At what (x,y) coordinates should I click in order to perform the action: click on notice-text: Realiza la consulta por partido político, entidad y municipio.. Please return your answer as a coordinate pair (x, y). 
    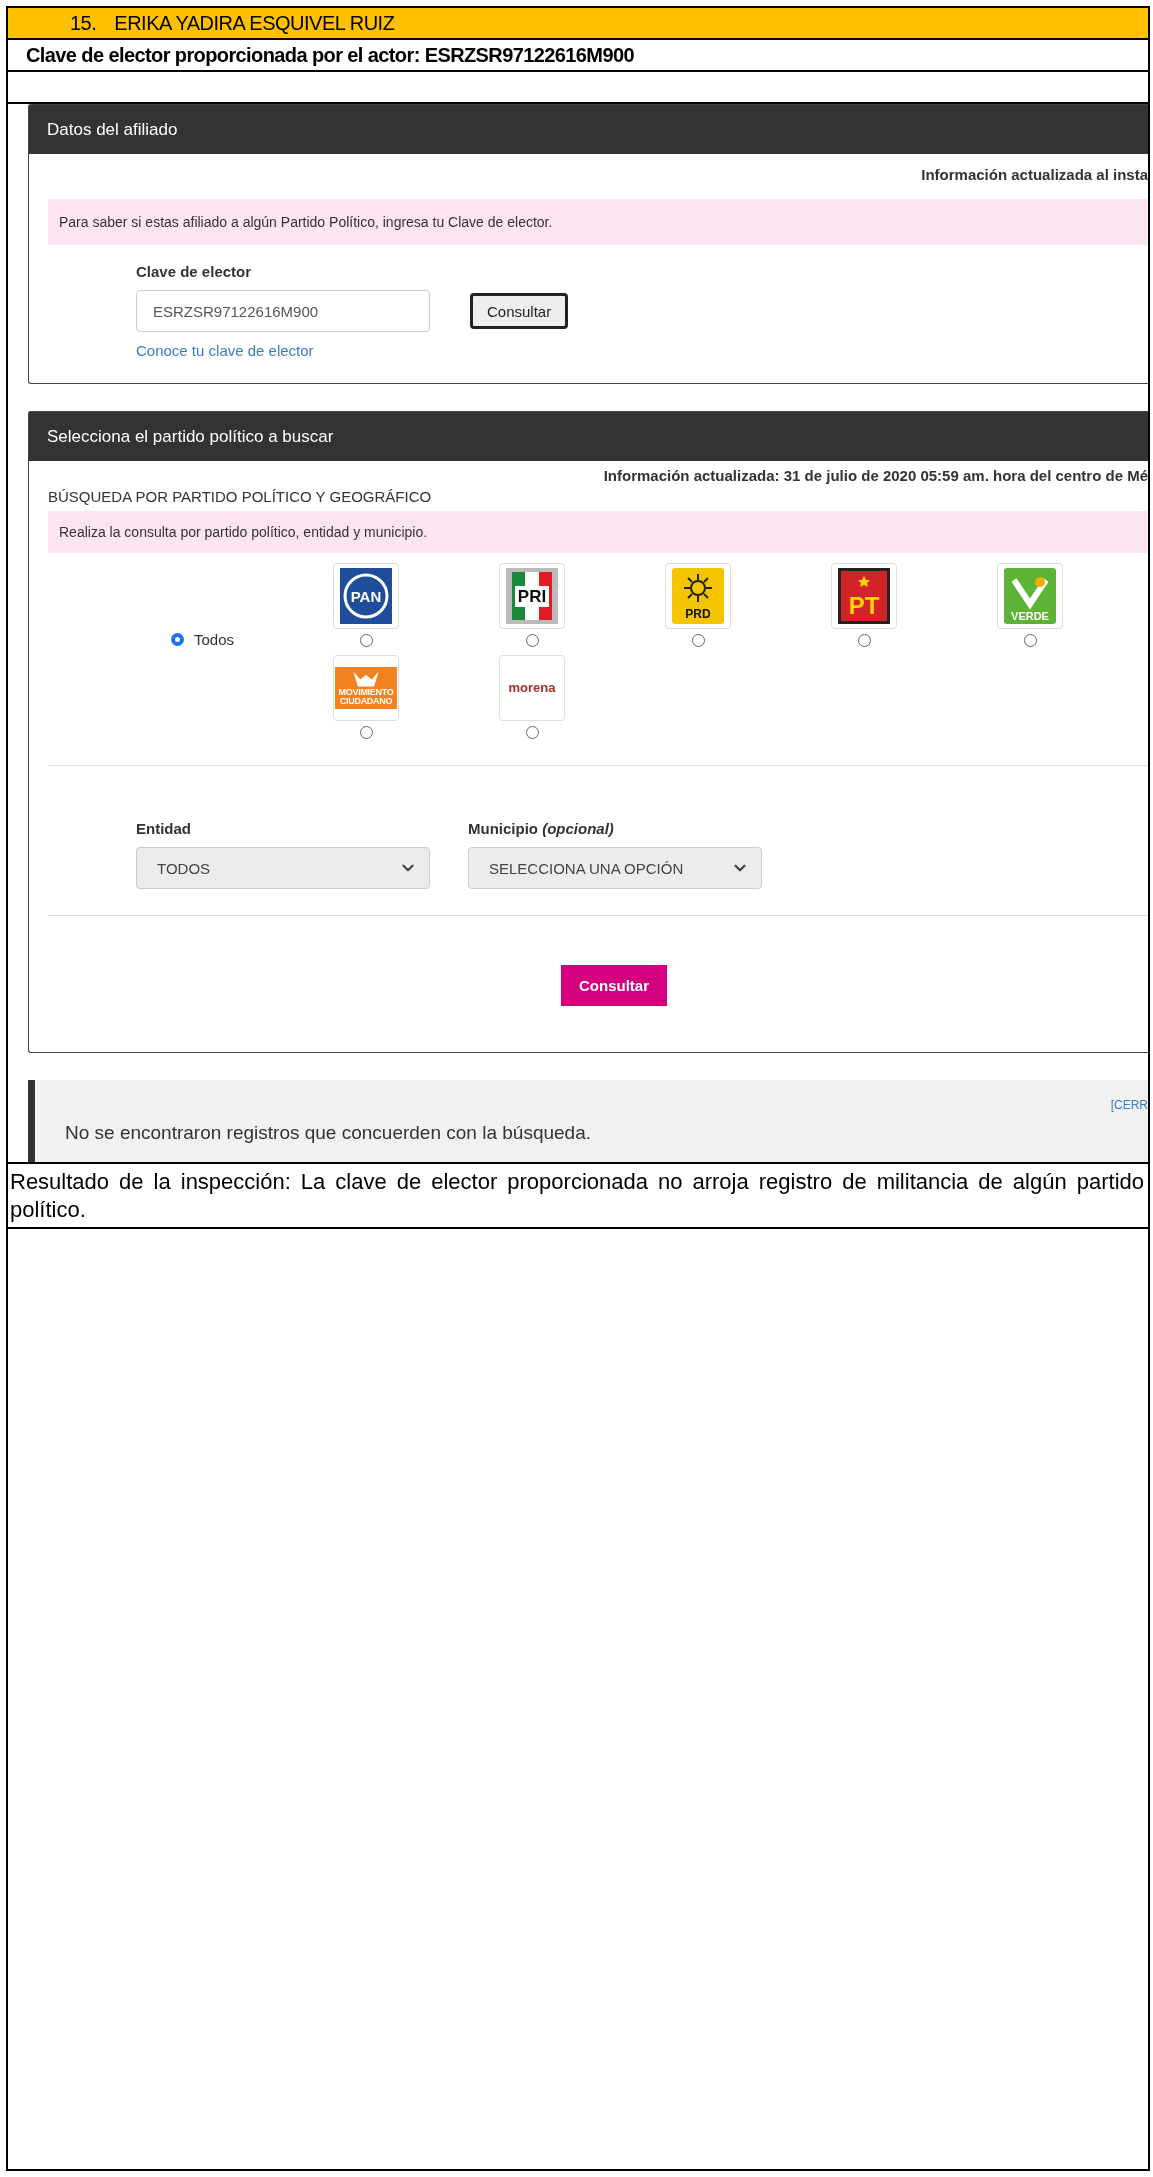
    Looking at the image, I should click on (243, 532).